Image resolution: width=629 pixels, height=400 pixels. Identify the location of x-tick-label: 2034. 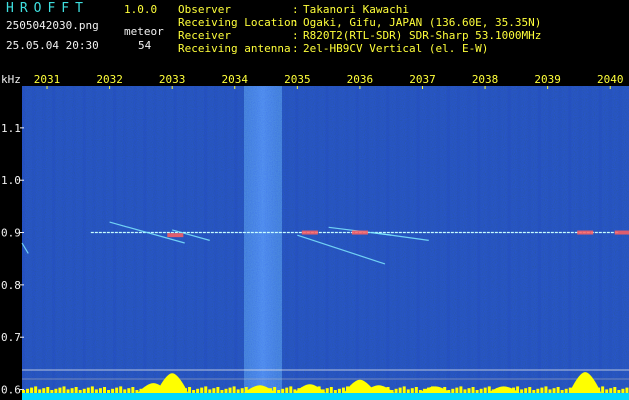
(235, 80).